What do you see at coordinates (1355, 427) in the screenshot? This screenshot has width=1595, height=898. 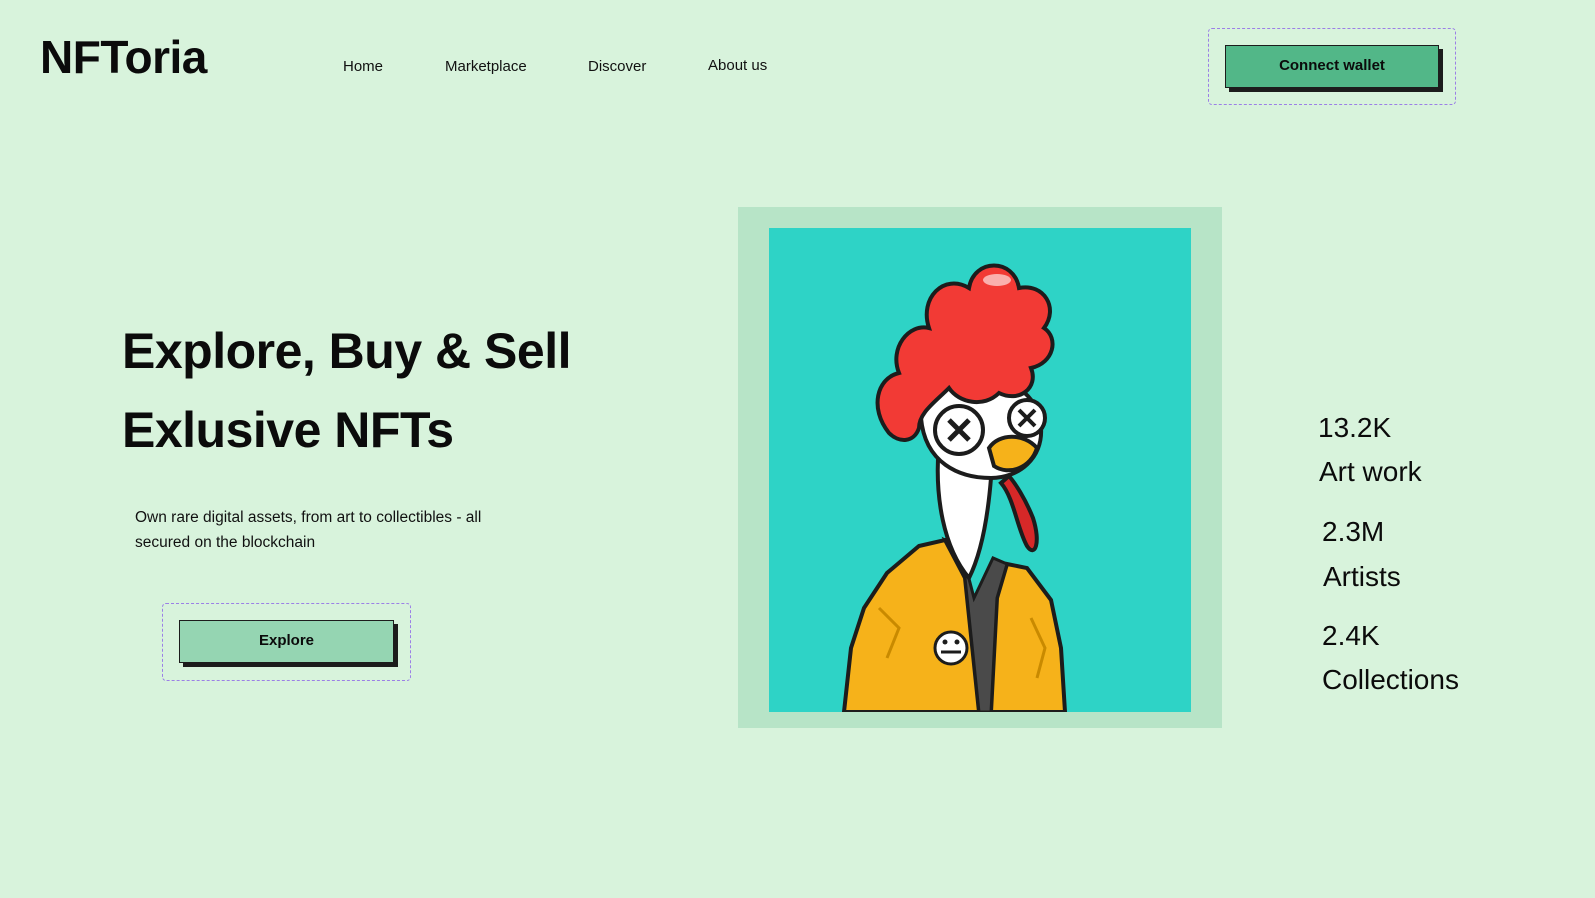 I see `stat-artwork-value: 13.2K` at bounding box center [1355, 427].